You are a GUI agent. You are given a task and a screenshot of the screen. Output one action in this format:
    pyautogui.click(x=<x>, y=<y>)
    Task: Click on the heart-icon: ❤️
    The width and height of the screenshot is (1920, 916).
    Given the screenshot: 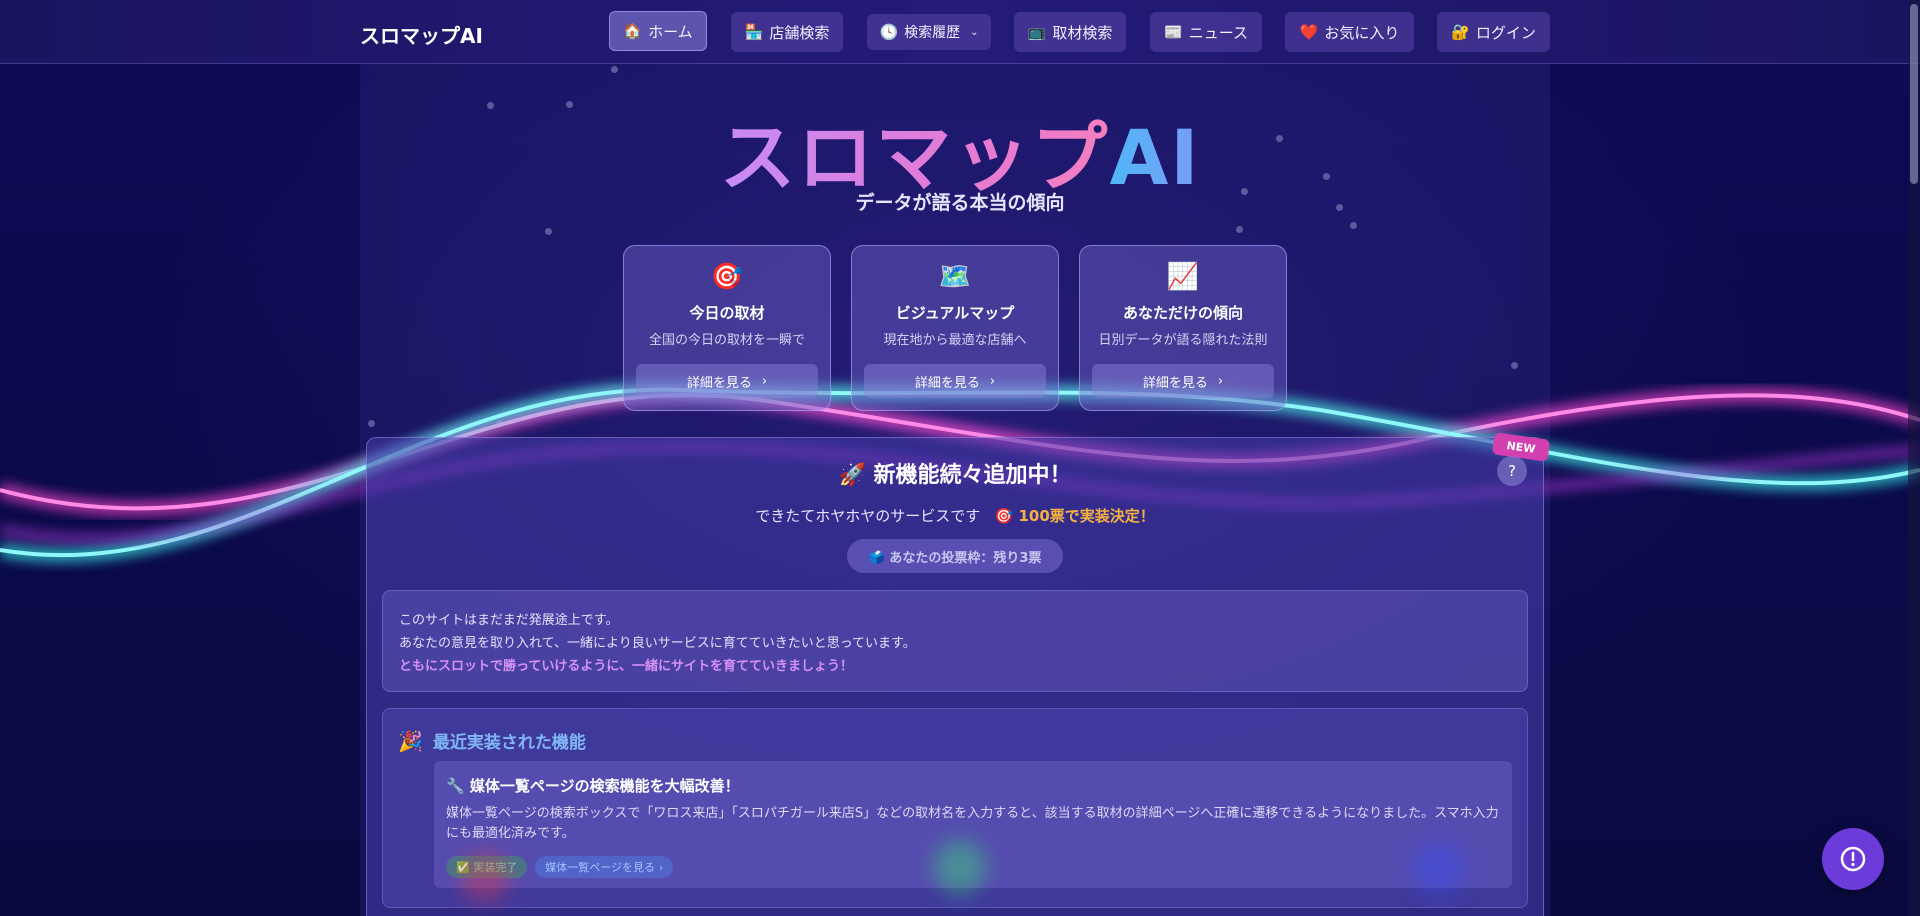 What is the action you would take?
    pyautogui.click(x=1309, y=32)
    